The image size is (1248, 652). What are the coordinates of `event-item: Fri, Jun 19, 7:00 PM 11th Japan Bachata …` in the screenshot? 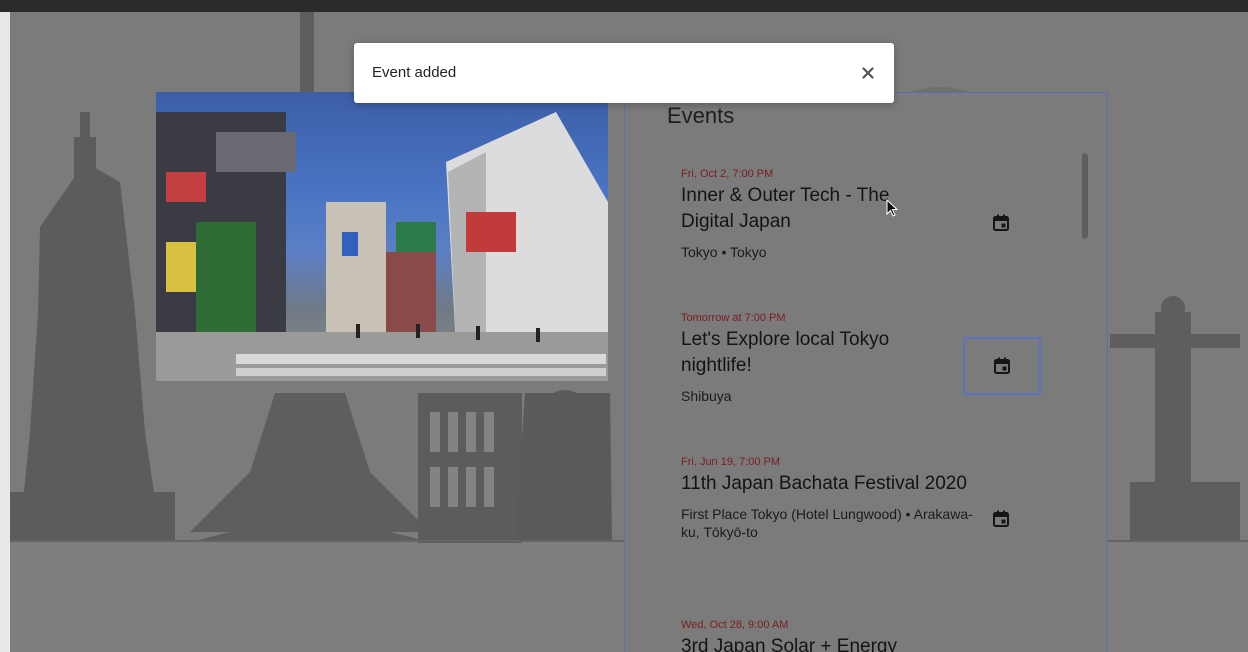 It's located at (846, 498).